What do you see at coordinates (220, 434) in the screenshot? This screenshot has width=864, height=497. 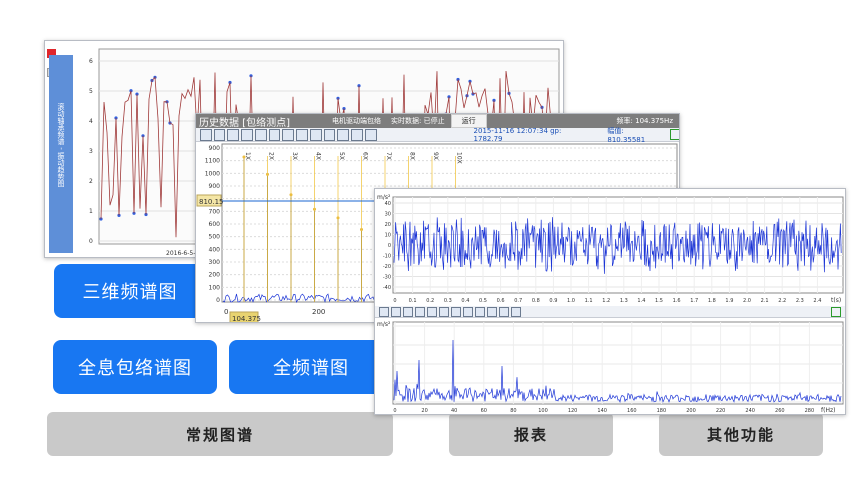 I see `regular-charts-button: 常规图谱` at bounding box center [220, 434].